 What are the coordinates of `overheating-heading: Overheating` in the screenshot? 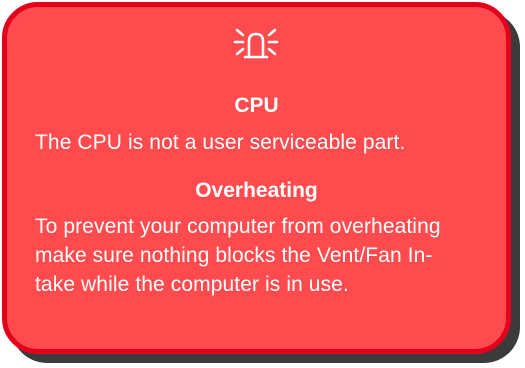 It's located at (256, 190).